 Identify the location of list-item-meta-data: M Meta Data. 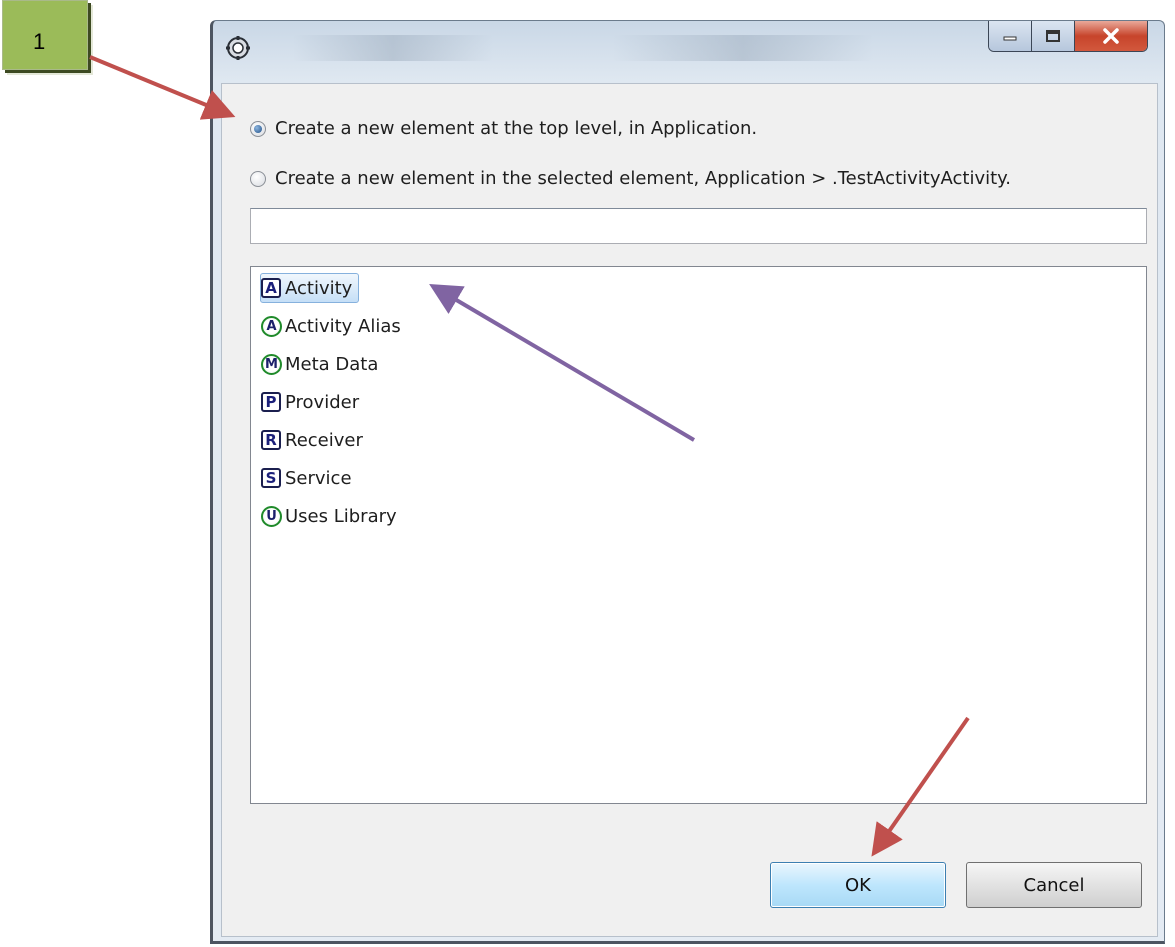
(322, 364).